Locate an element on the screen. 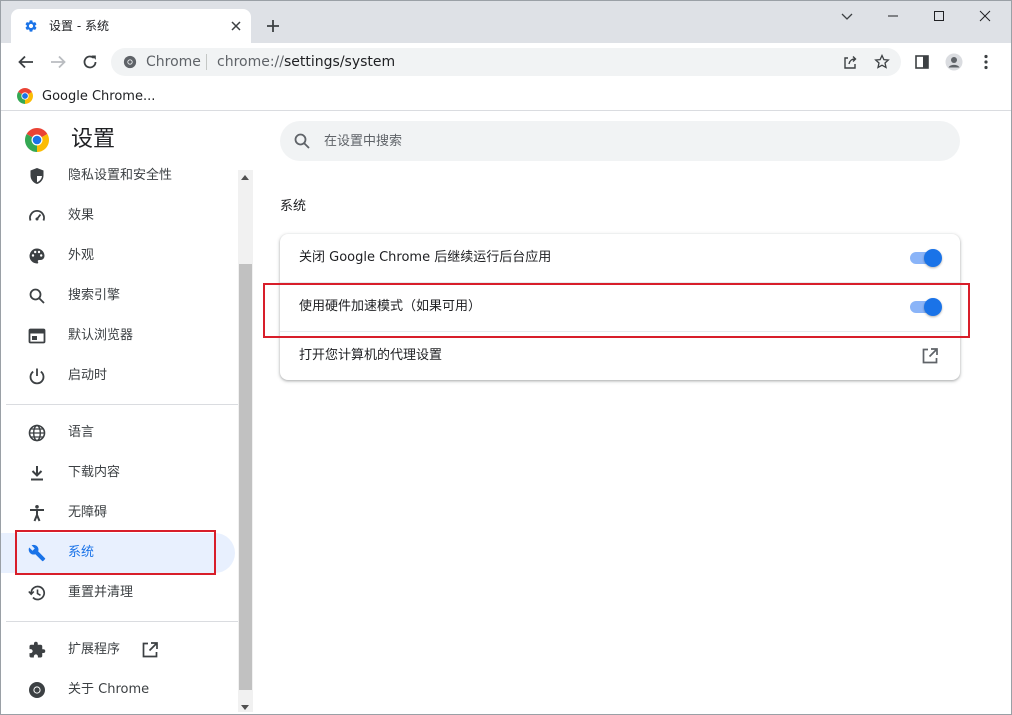 The height and width of the screenshot is (715, 1012). sidebar-item-label: 关于 Chrome is located at coordinates (109, 689).